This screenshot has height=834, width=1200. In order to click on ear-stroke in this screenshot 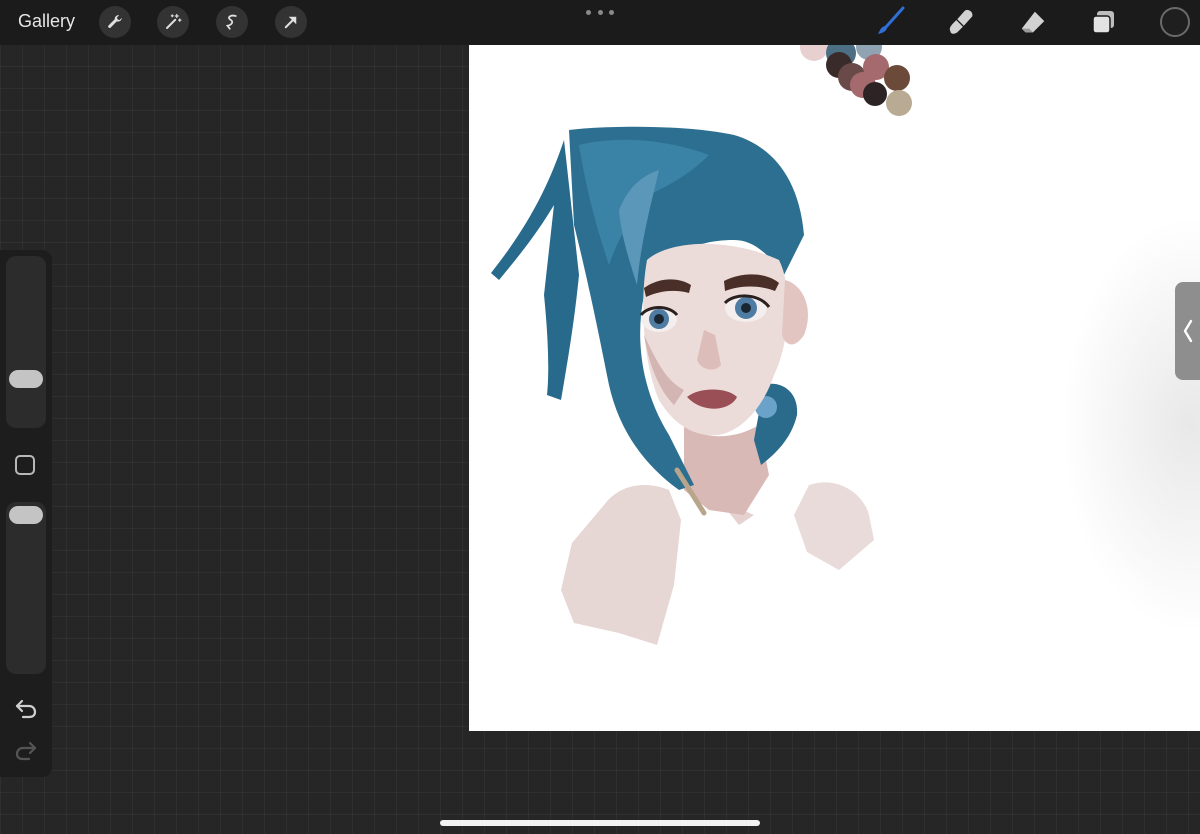, I will do `click(795, 312)`.